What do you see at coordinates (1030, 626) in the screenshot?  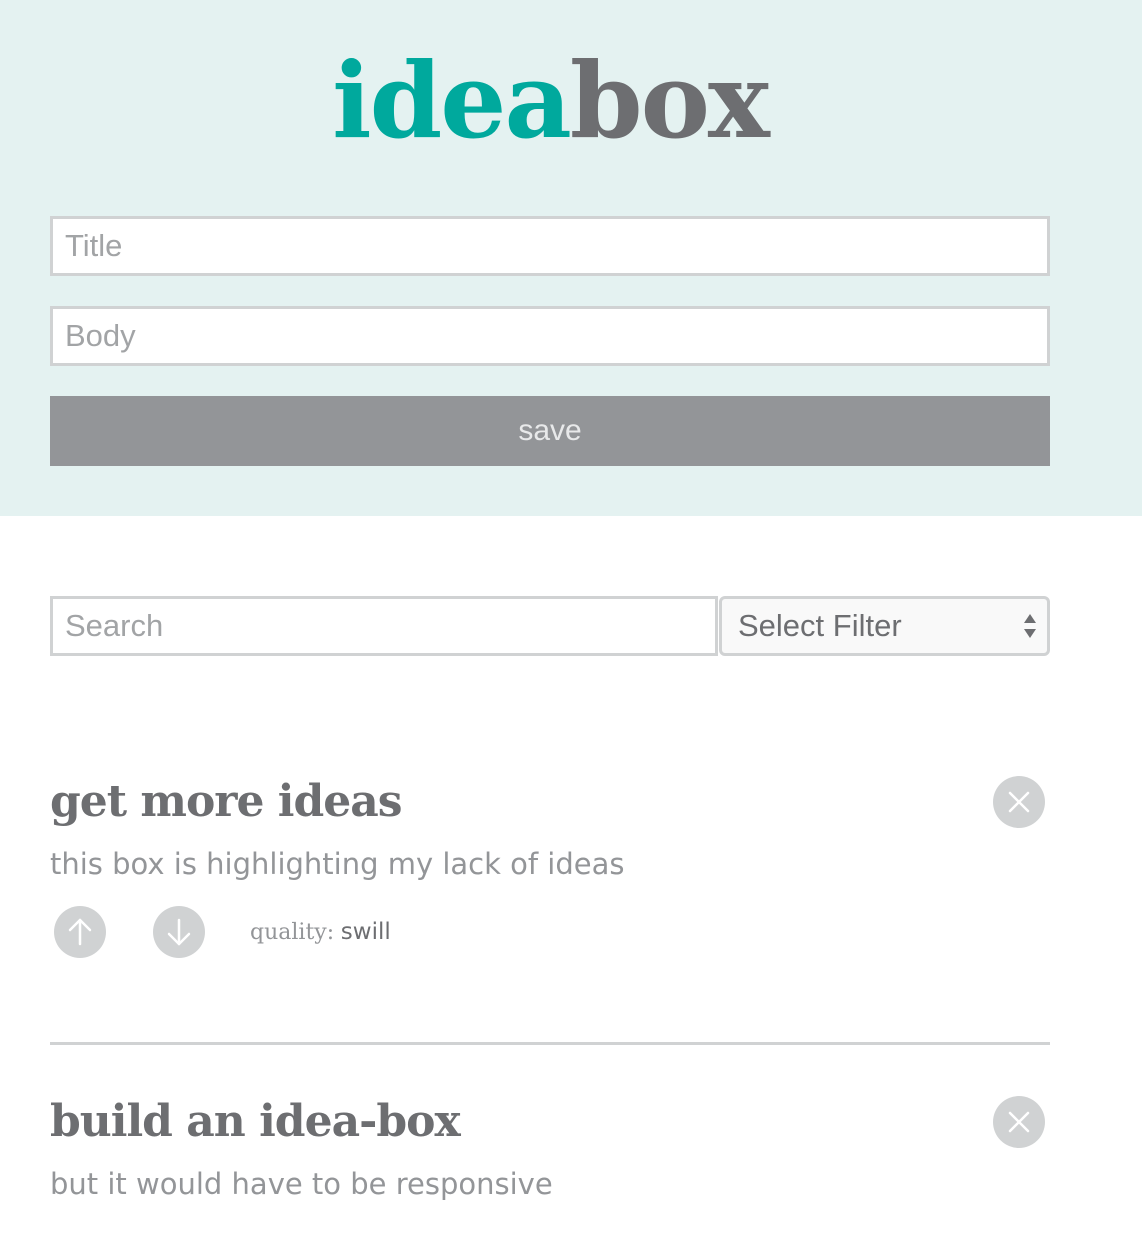 I see `select-arrows-icon` at bounding box center [1030, 626].